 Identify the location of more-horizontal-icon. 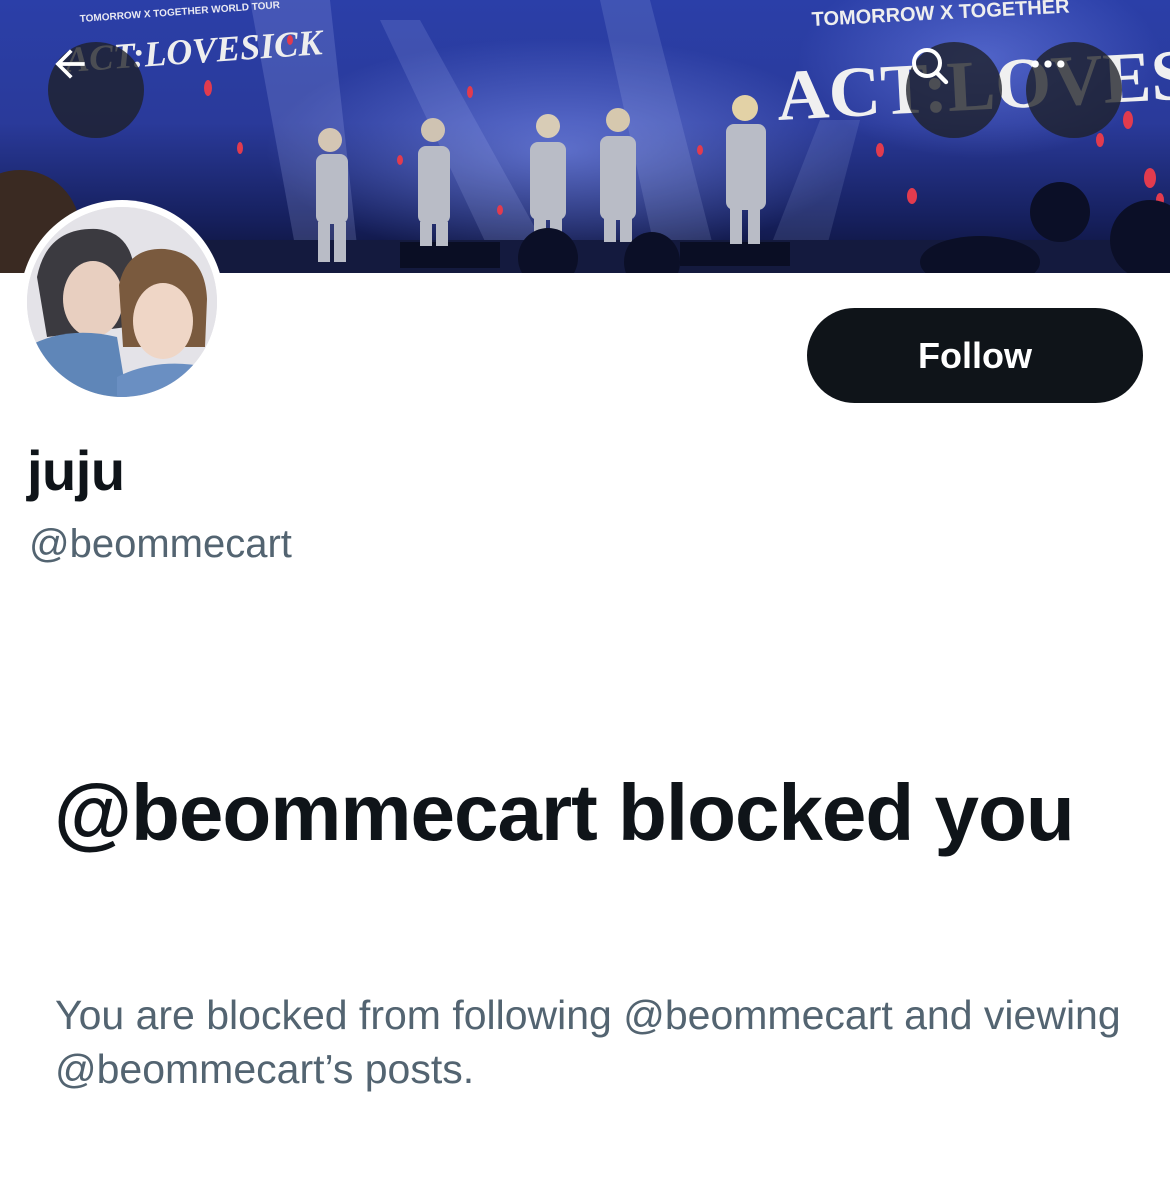
(1048, 64).